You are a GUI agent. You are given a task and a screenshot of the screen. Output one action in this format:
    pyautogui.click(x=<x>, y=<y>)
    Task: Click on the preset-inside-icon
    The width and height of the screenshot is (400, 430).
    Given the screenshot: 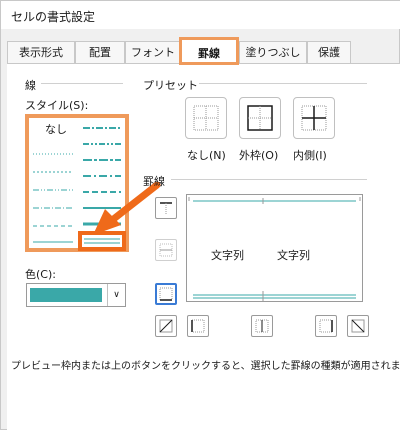 What is the action you would take?
    pyautogui.click(x=314, y=118)
    